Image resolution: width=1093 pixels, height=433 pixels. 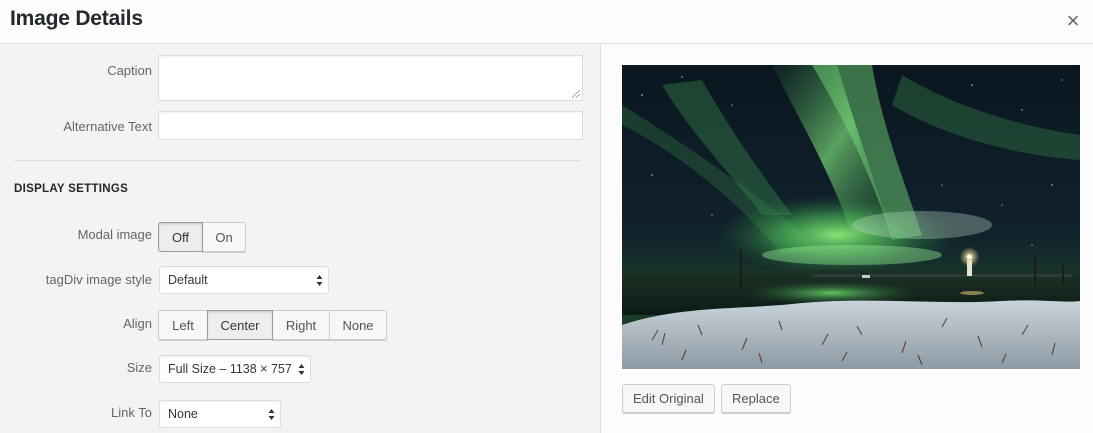 What do you see at coordinates (1073, 20) in the screenshot?
I see `close-icon: ×` at bounding box center [1073, 20].